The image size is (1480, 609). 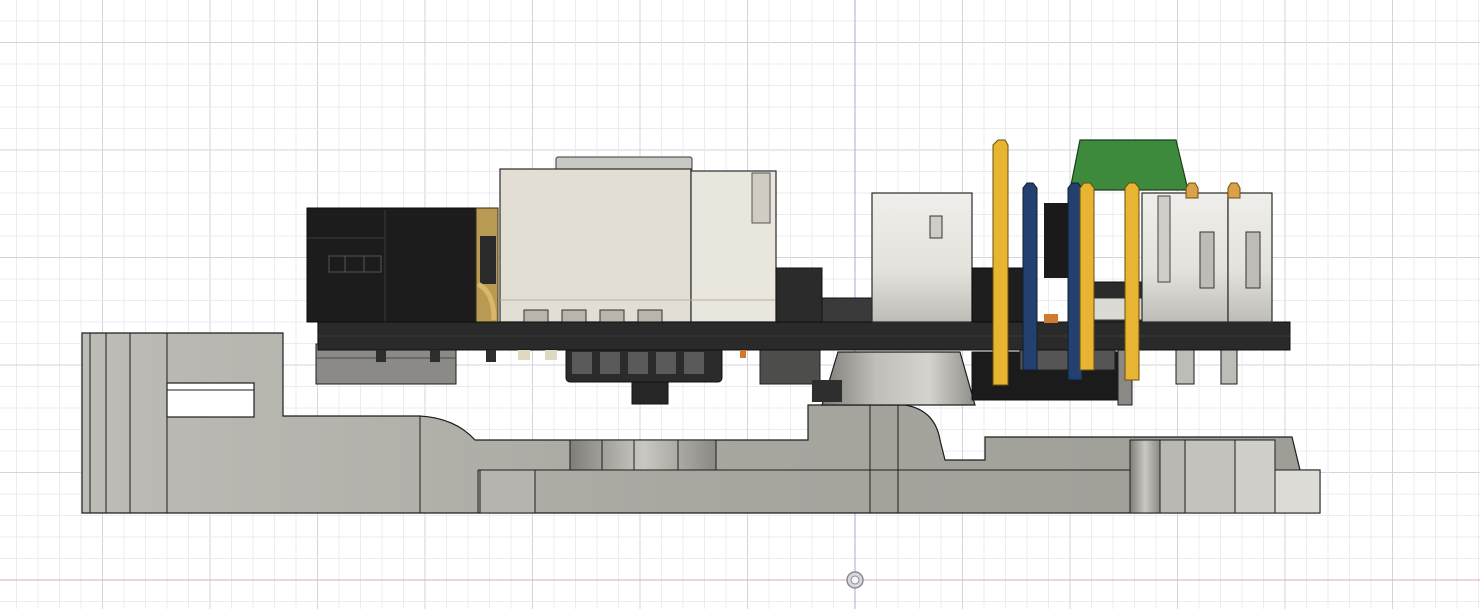 I want to click on usb-ethernet-connector, so click(x=687, y=239).